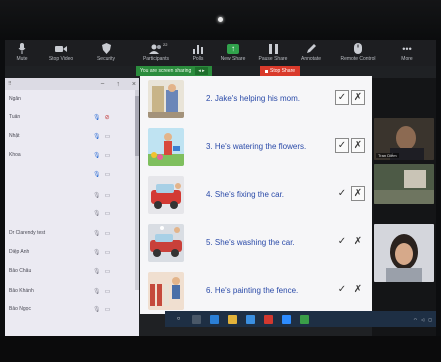 This screenshot has width=441, height=362. I want to click on remote-control-button: Remote Control, so click(358, 53).